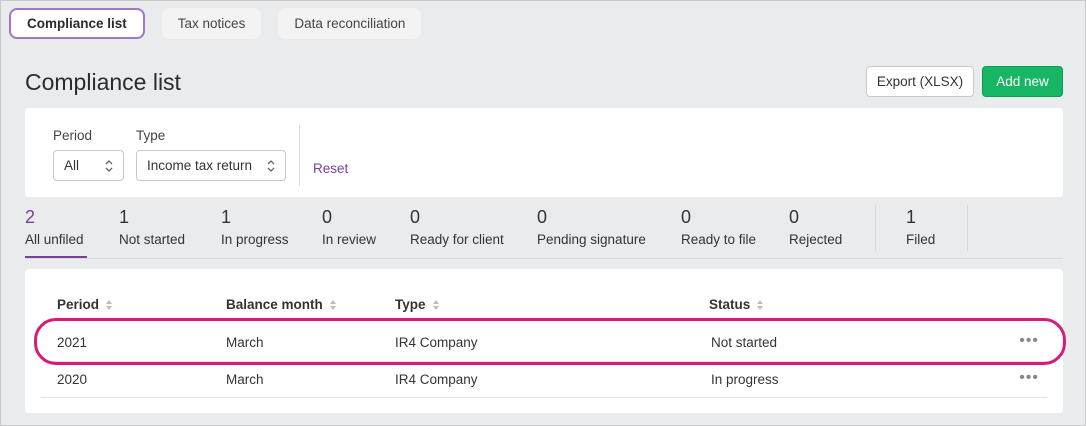  What do you see at coordinates (78, 304) in the screenshot?
I see `column-header-label: Period` at bounding box center [78, 304].